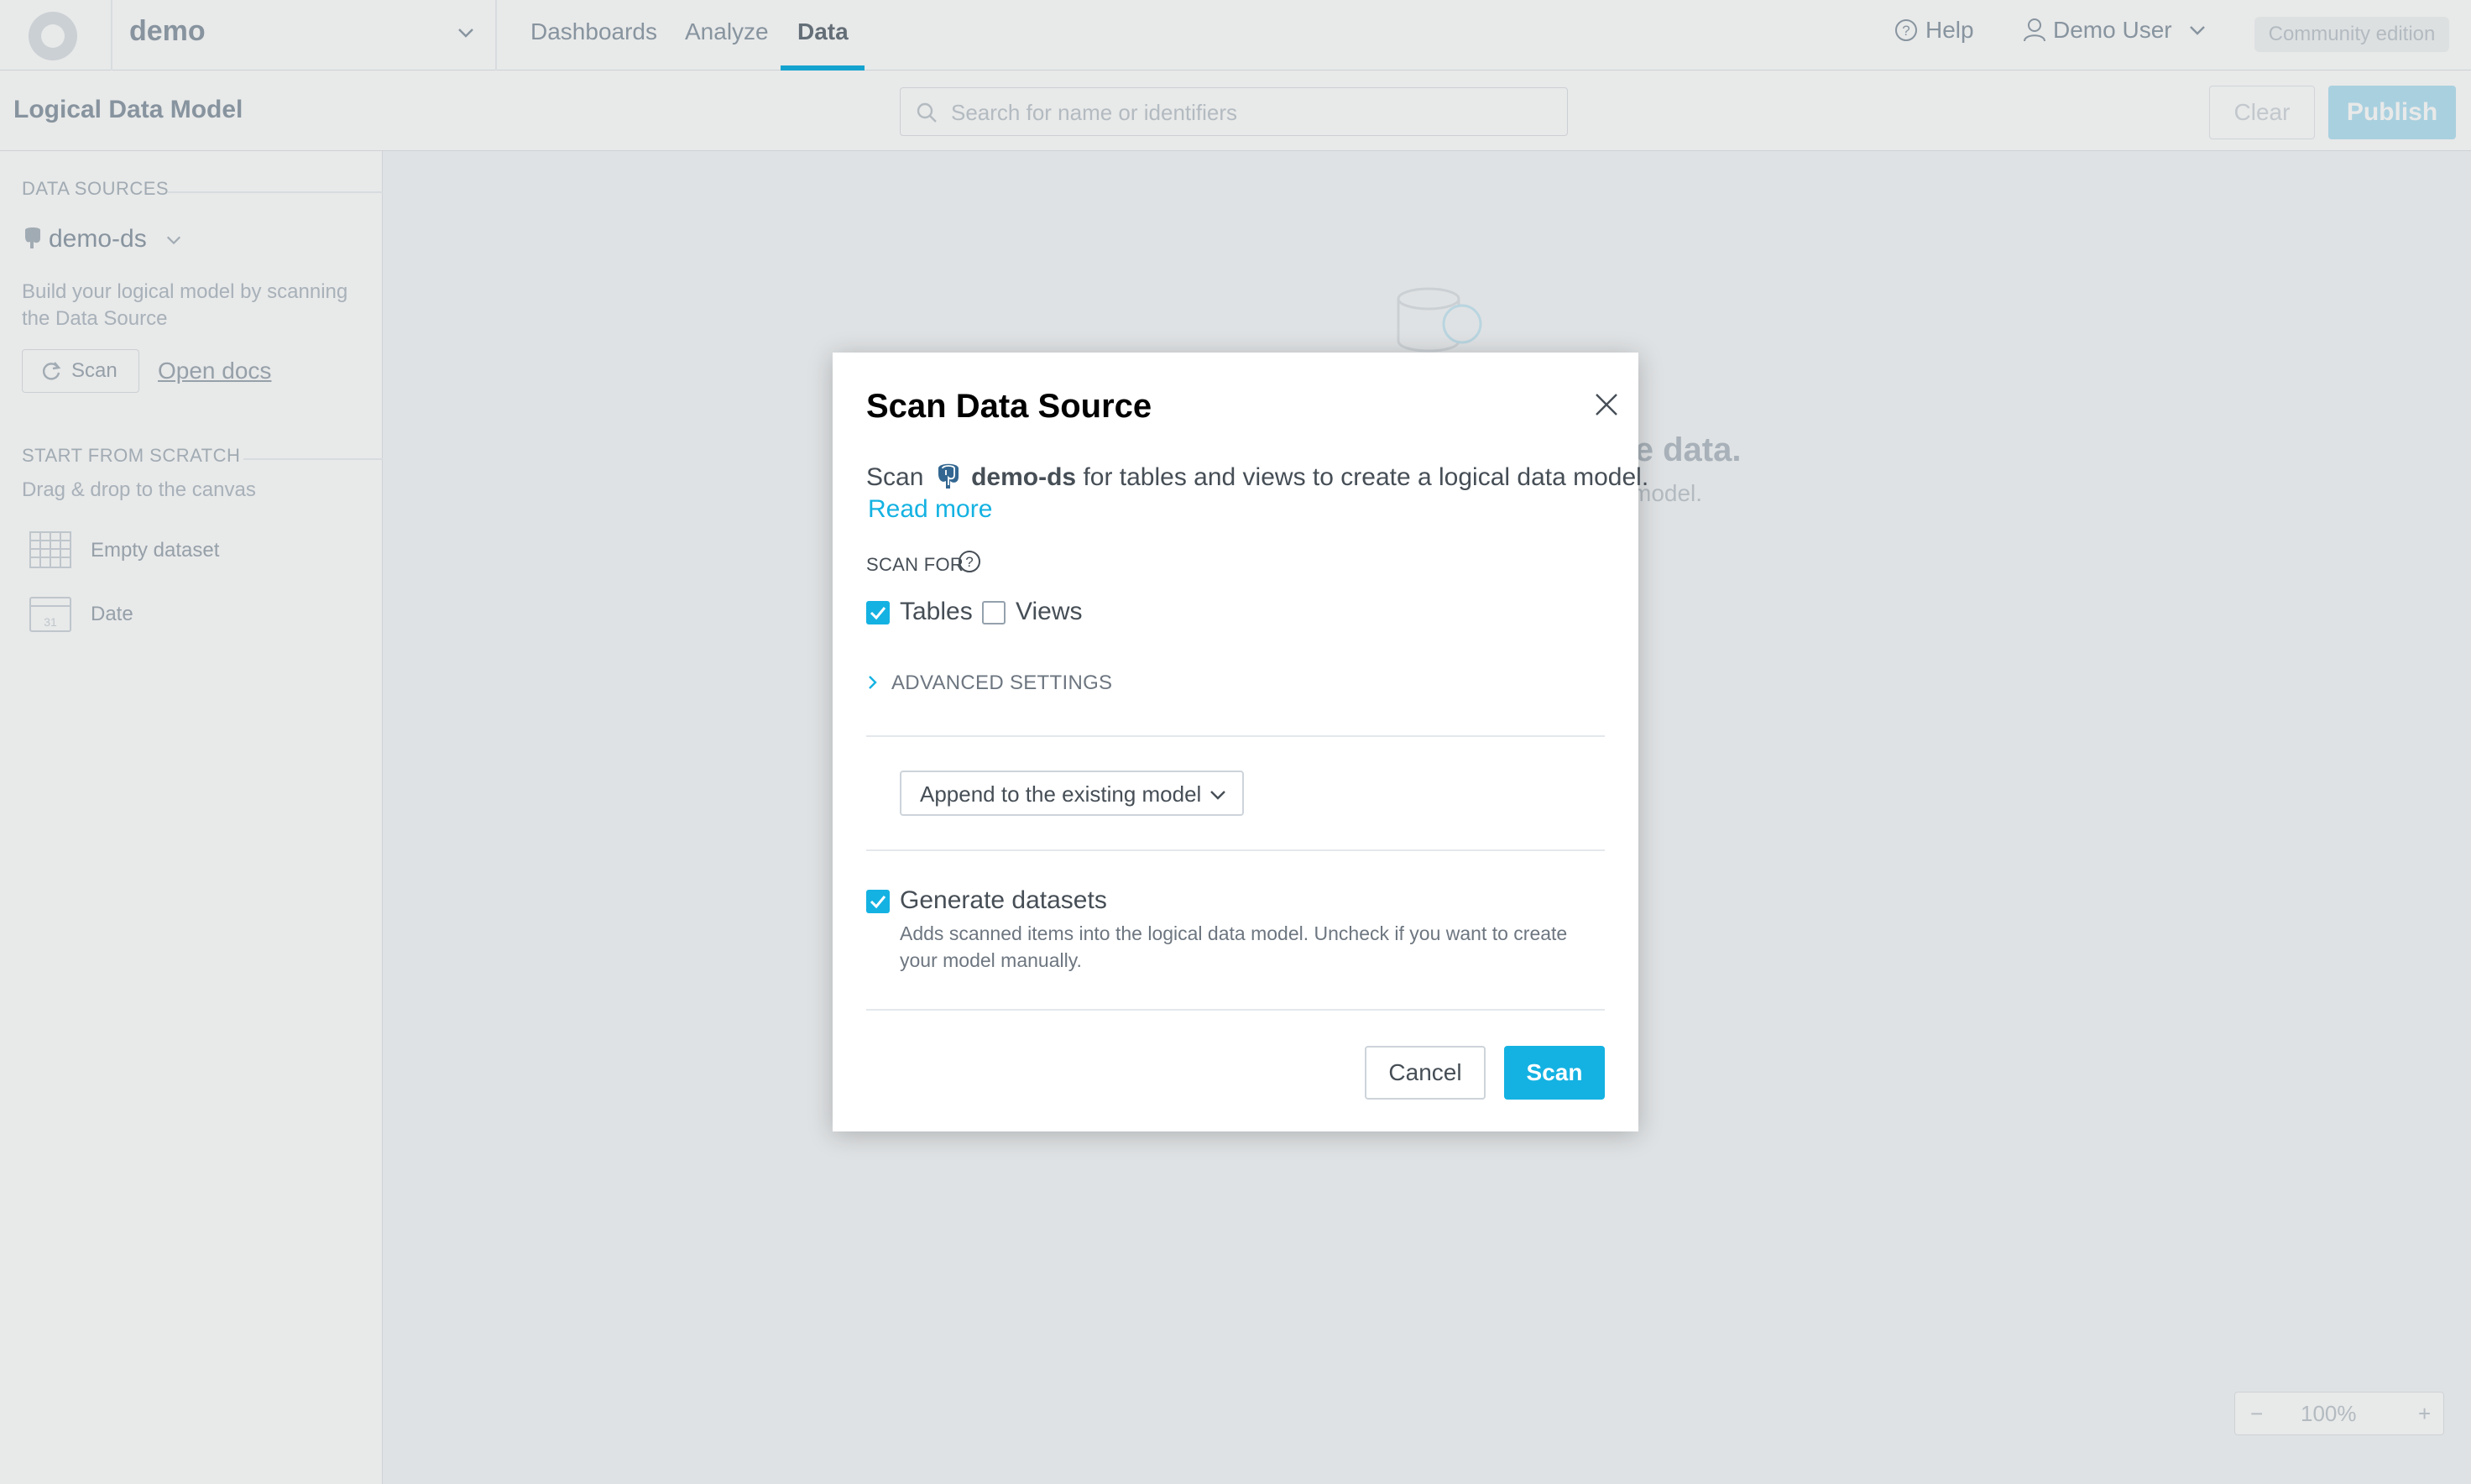  I want to click on data-source-name: demo-ds, so click(1024, 477).